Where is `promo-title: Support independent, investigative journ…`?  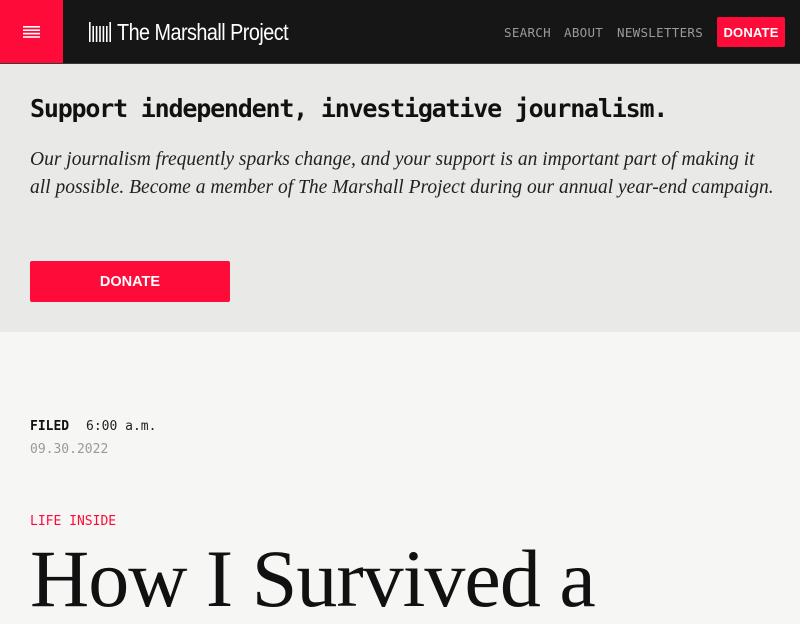 promo-title: Support independent, investigative journ… is located at coordinates (349, 108).